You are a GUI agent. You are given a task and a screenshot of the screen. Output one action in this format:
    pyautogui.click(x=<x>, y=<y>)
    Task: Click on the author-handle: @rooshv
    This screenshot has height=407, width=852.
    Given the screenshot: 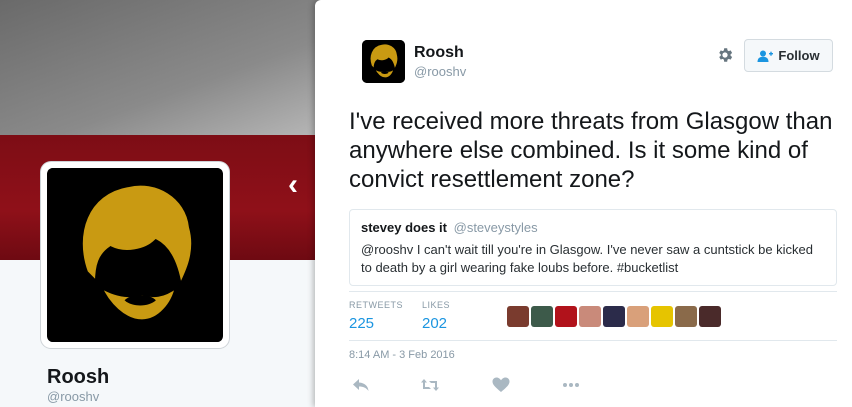 What is the action you would take?
    pyautogui.click(x=440, y=71)
    